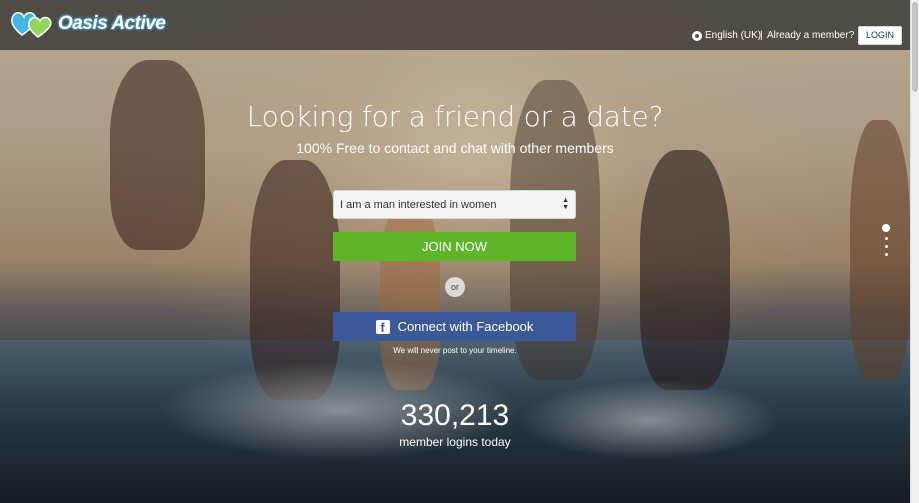 This screenshot has height=503, width=919. I want to click on gender-preference-select: I am a man interested in women ▲ ▼, so click(454, 204).